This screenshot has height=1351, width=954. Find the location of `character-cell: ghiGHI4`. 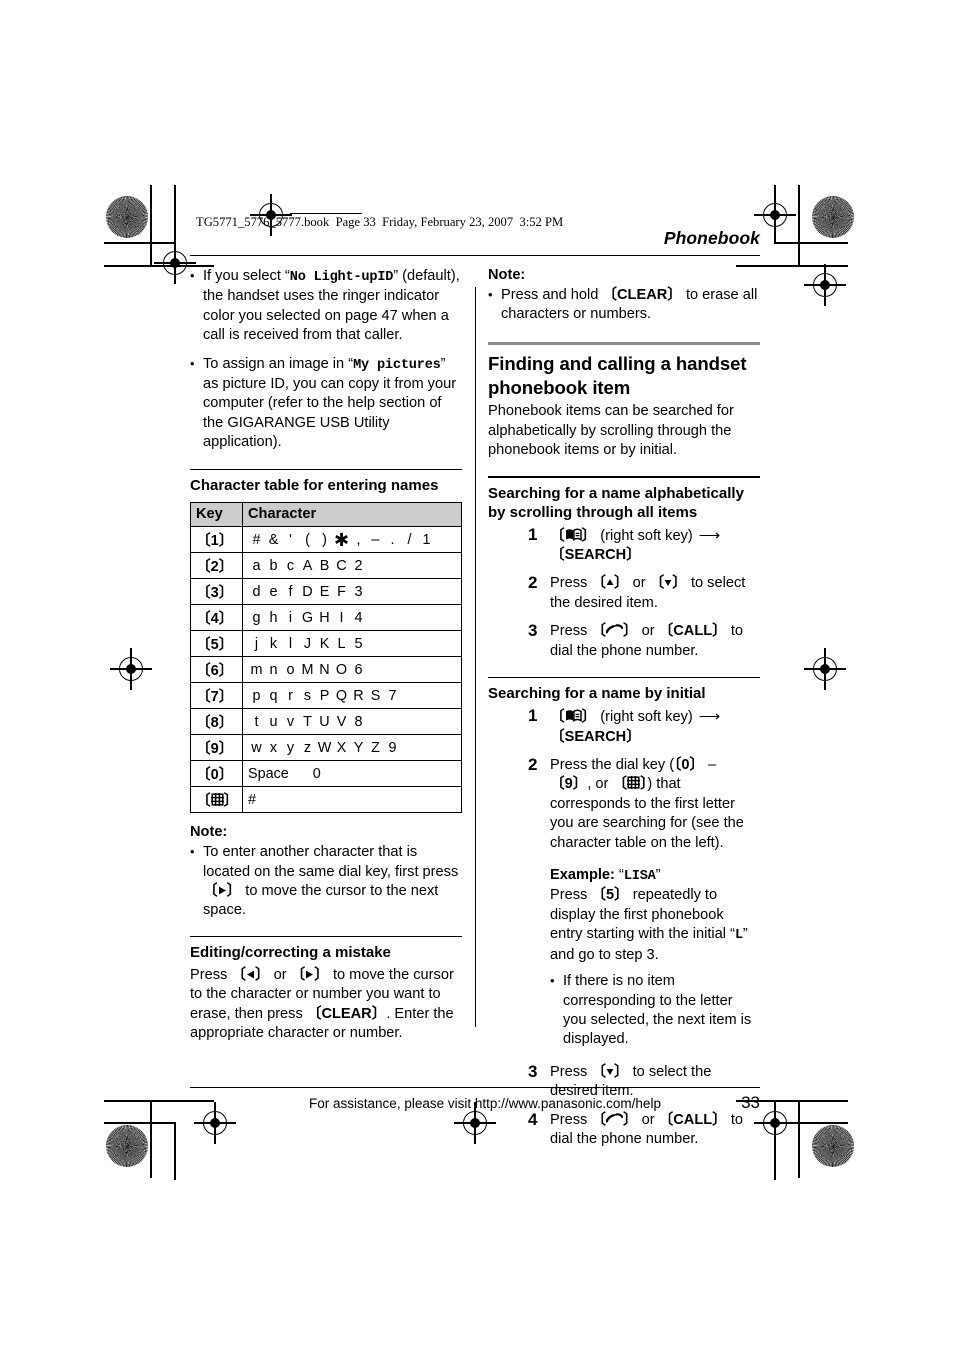

character-cell: ghiGHI4 is located at coordinates (352, 618).